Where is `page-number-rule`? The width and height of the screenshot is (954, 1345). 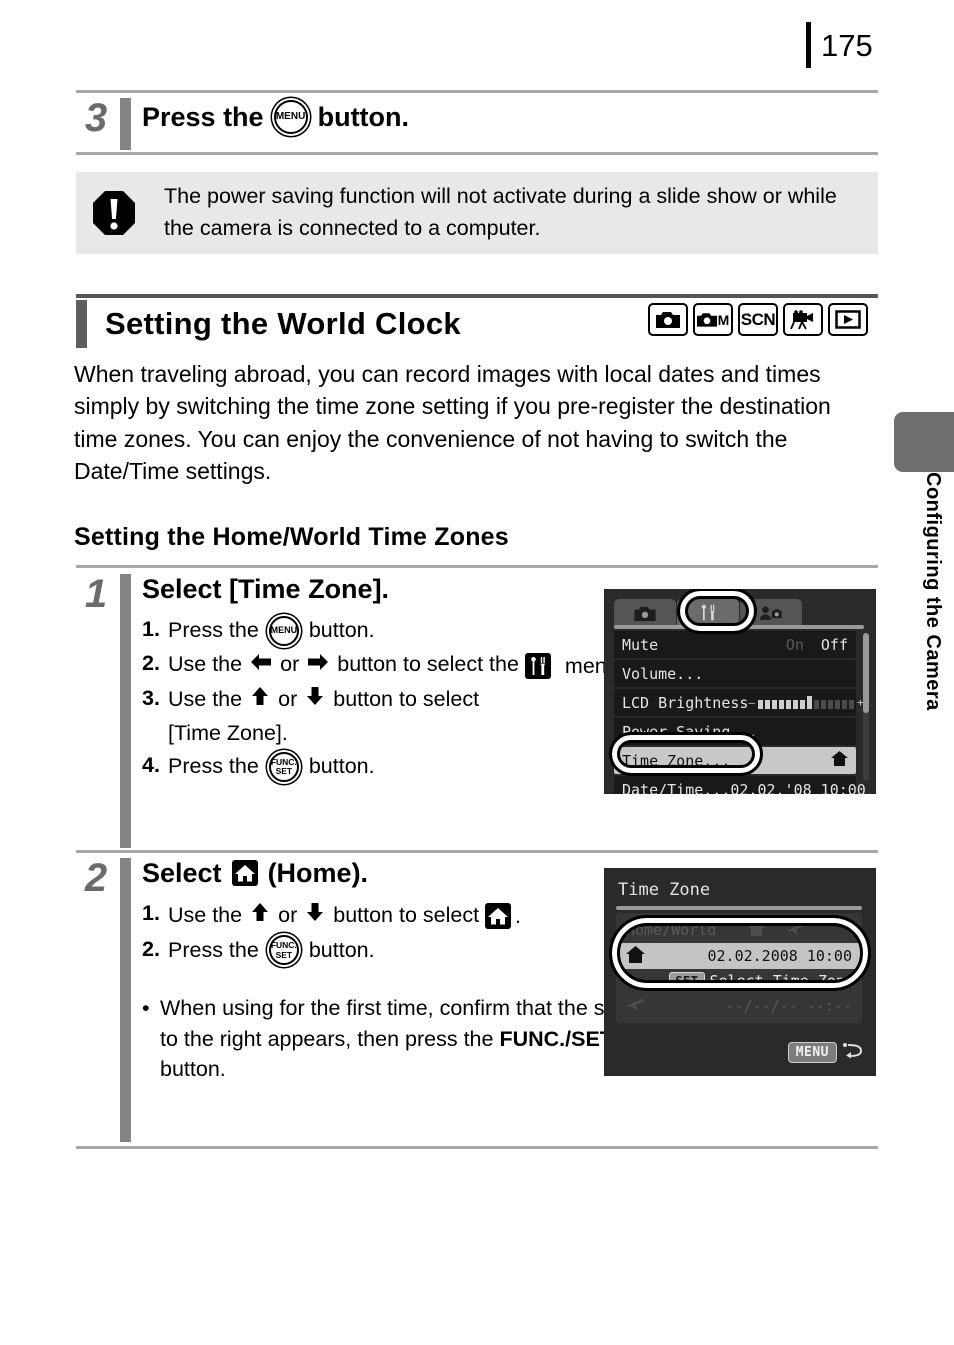 page-number-rule is located at coordinates (808, 45).